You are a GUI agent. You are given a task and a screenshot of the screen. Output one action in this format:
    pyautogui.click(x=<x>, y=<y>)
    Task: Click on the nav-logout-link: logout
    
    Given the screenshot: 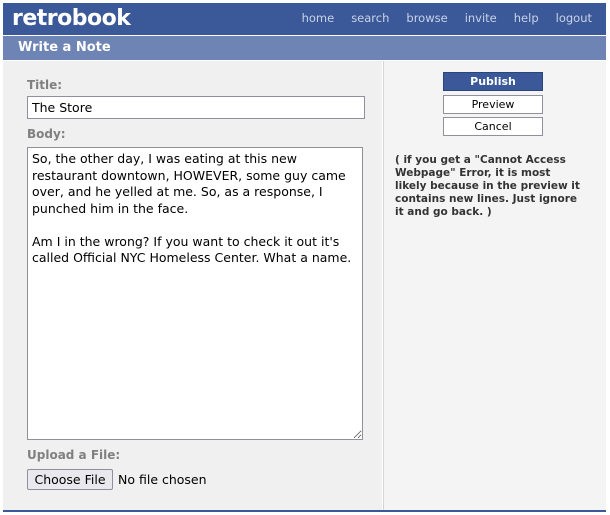 What is the action you would take?
    pyautogui.click(x=574, y=18)
    